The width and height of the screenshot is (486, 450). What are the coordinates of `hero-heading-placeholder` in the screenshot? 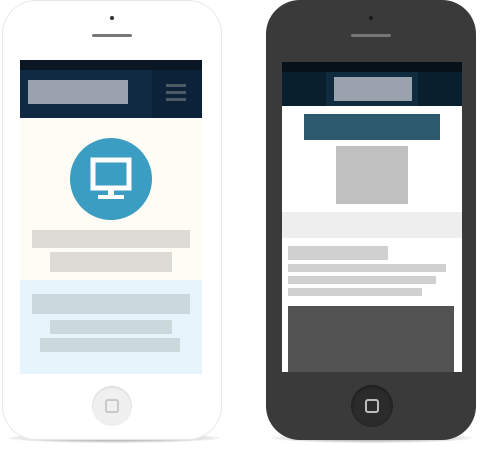 It's located at (111, 239).